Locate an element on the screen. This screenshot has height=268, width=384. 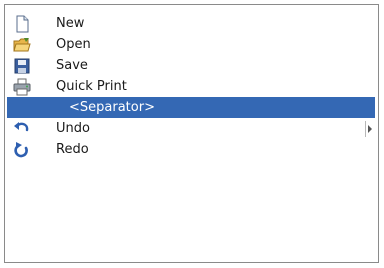
open-folder-icon is located at coordinates (22, 45).